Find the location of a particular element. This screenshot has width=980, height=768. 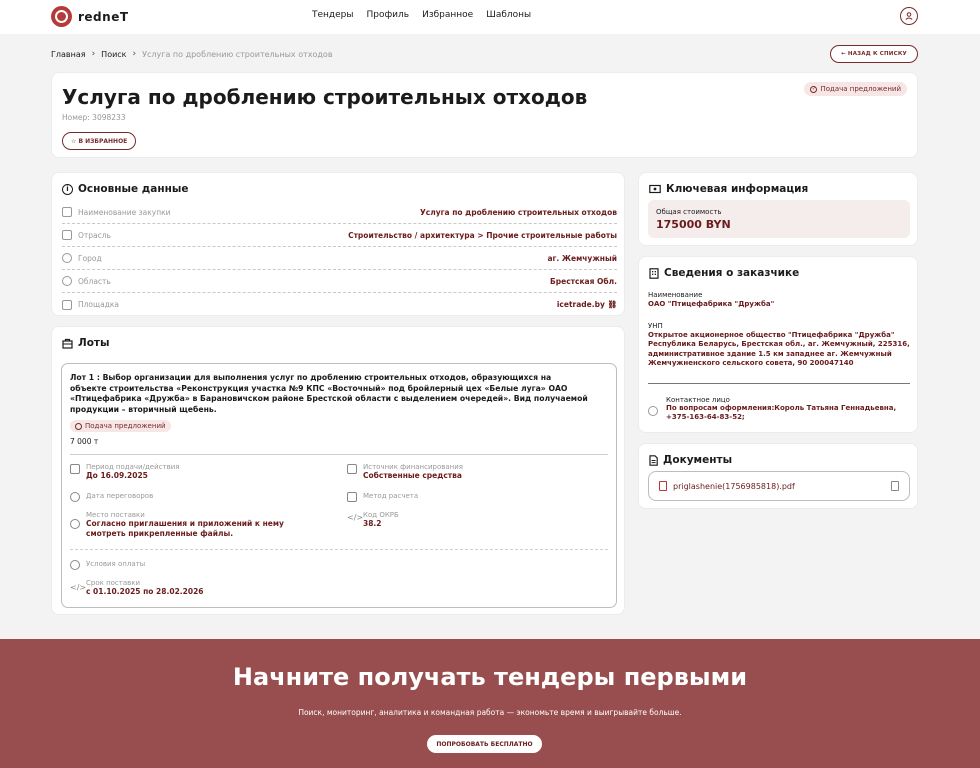

total-cost-box: Общая стоимость 175000 BYN is located at coordinates (779, 219).